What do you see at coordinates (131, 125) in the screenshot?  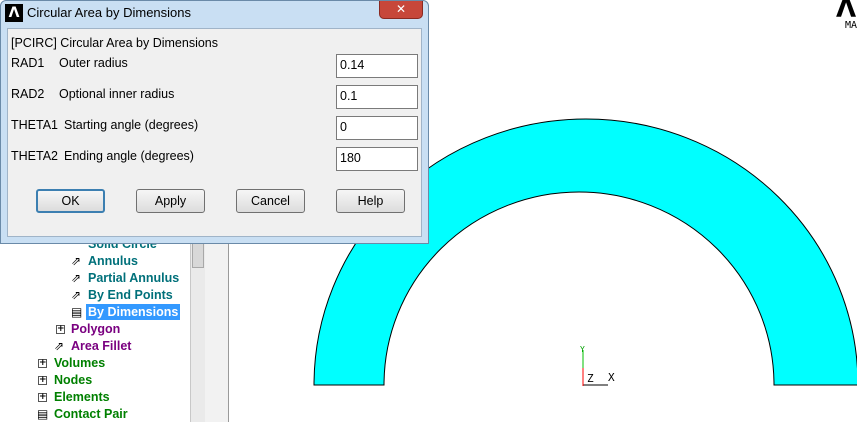 I see `theta1-label: Starting angle (degrees)` at bounding box center [131, 125].